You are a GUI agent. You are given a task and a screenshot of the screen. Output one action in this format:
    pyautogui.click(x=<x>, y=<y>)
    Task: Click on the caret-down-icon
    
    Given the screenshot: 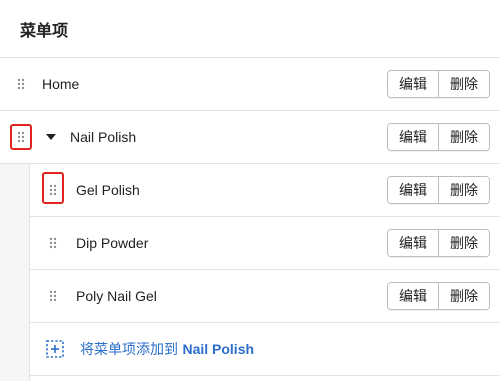 What is the action you would take?
    pyautogui.click(x=51, y=137)
    